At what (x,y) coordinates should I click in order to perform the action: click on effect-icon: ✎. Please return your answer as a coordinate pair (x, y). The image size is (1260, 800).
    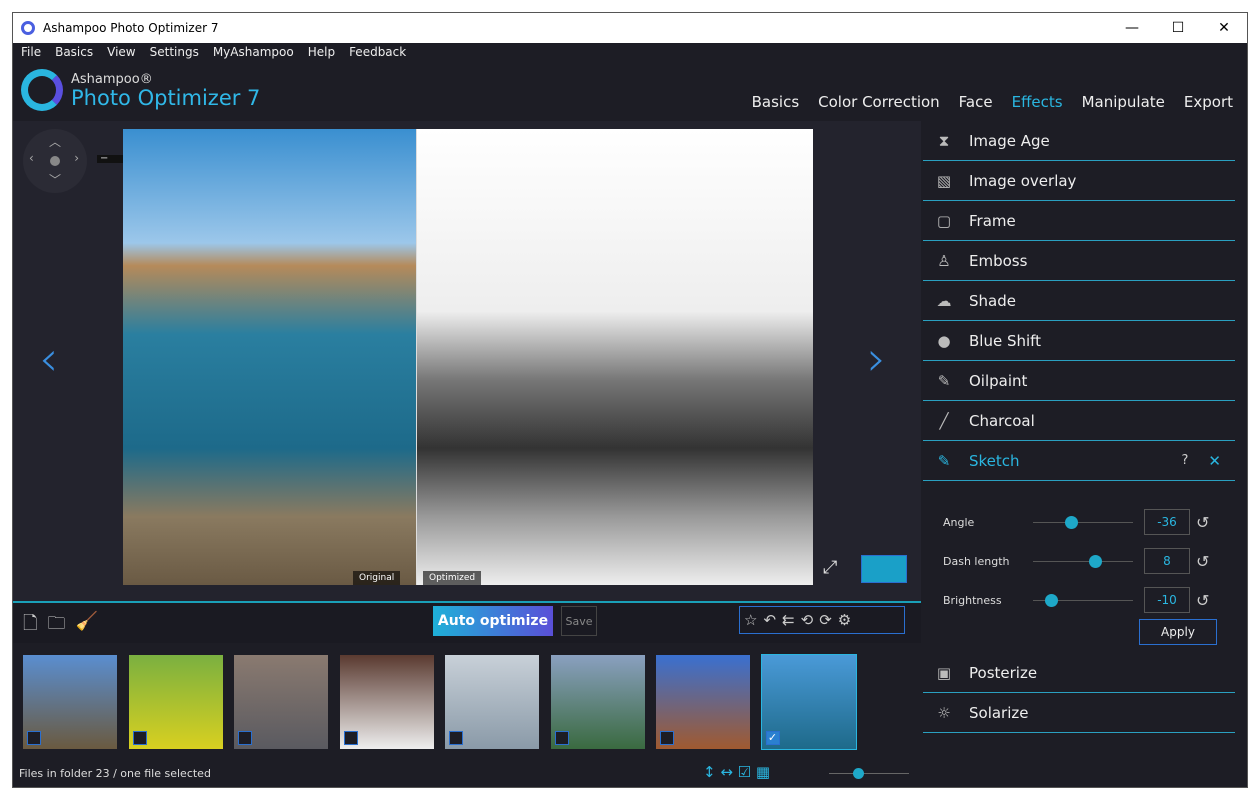
    Looking at the image, I should click on (944, 380).